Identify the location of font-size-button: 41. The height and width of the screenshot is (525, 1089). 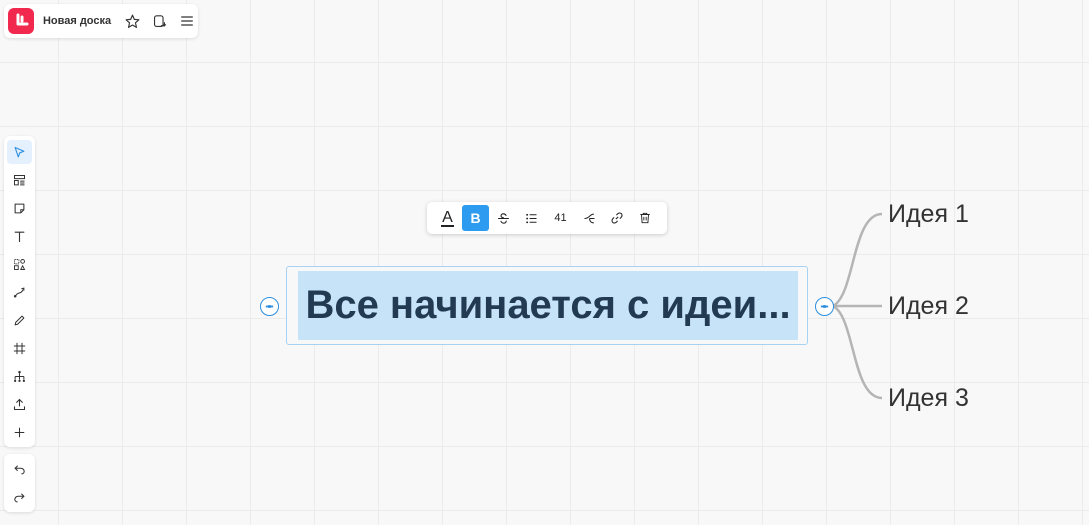
(560, 218).